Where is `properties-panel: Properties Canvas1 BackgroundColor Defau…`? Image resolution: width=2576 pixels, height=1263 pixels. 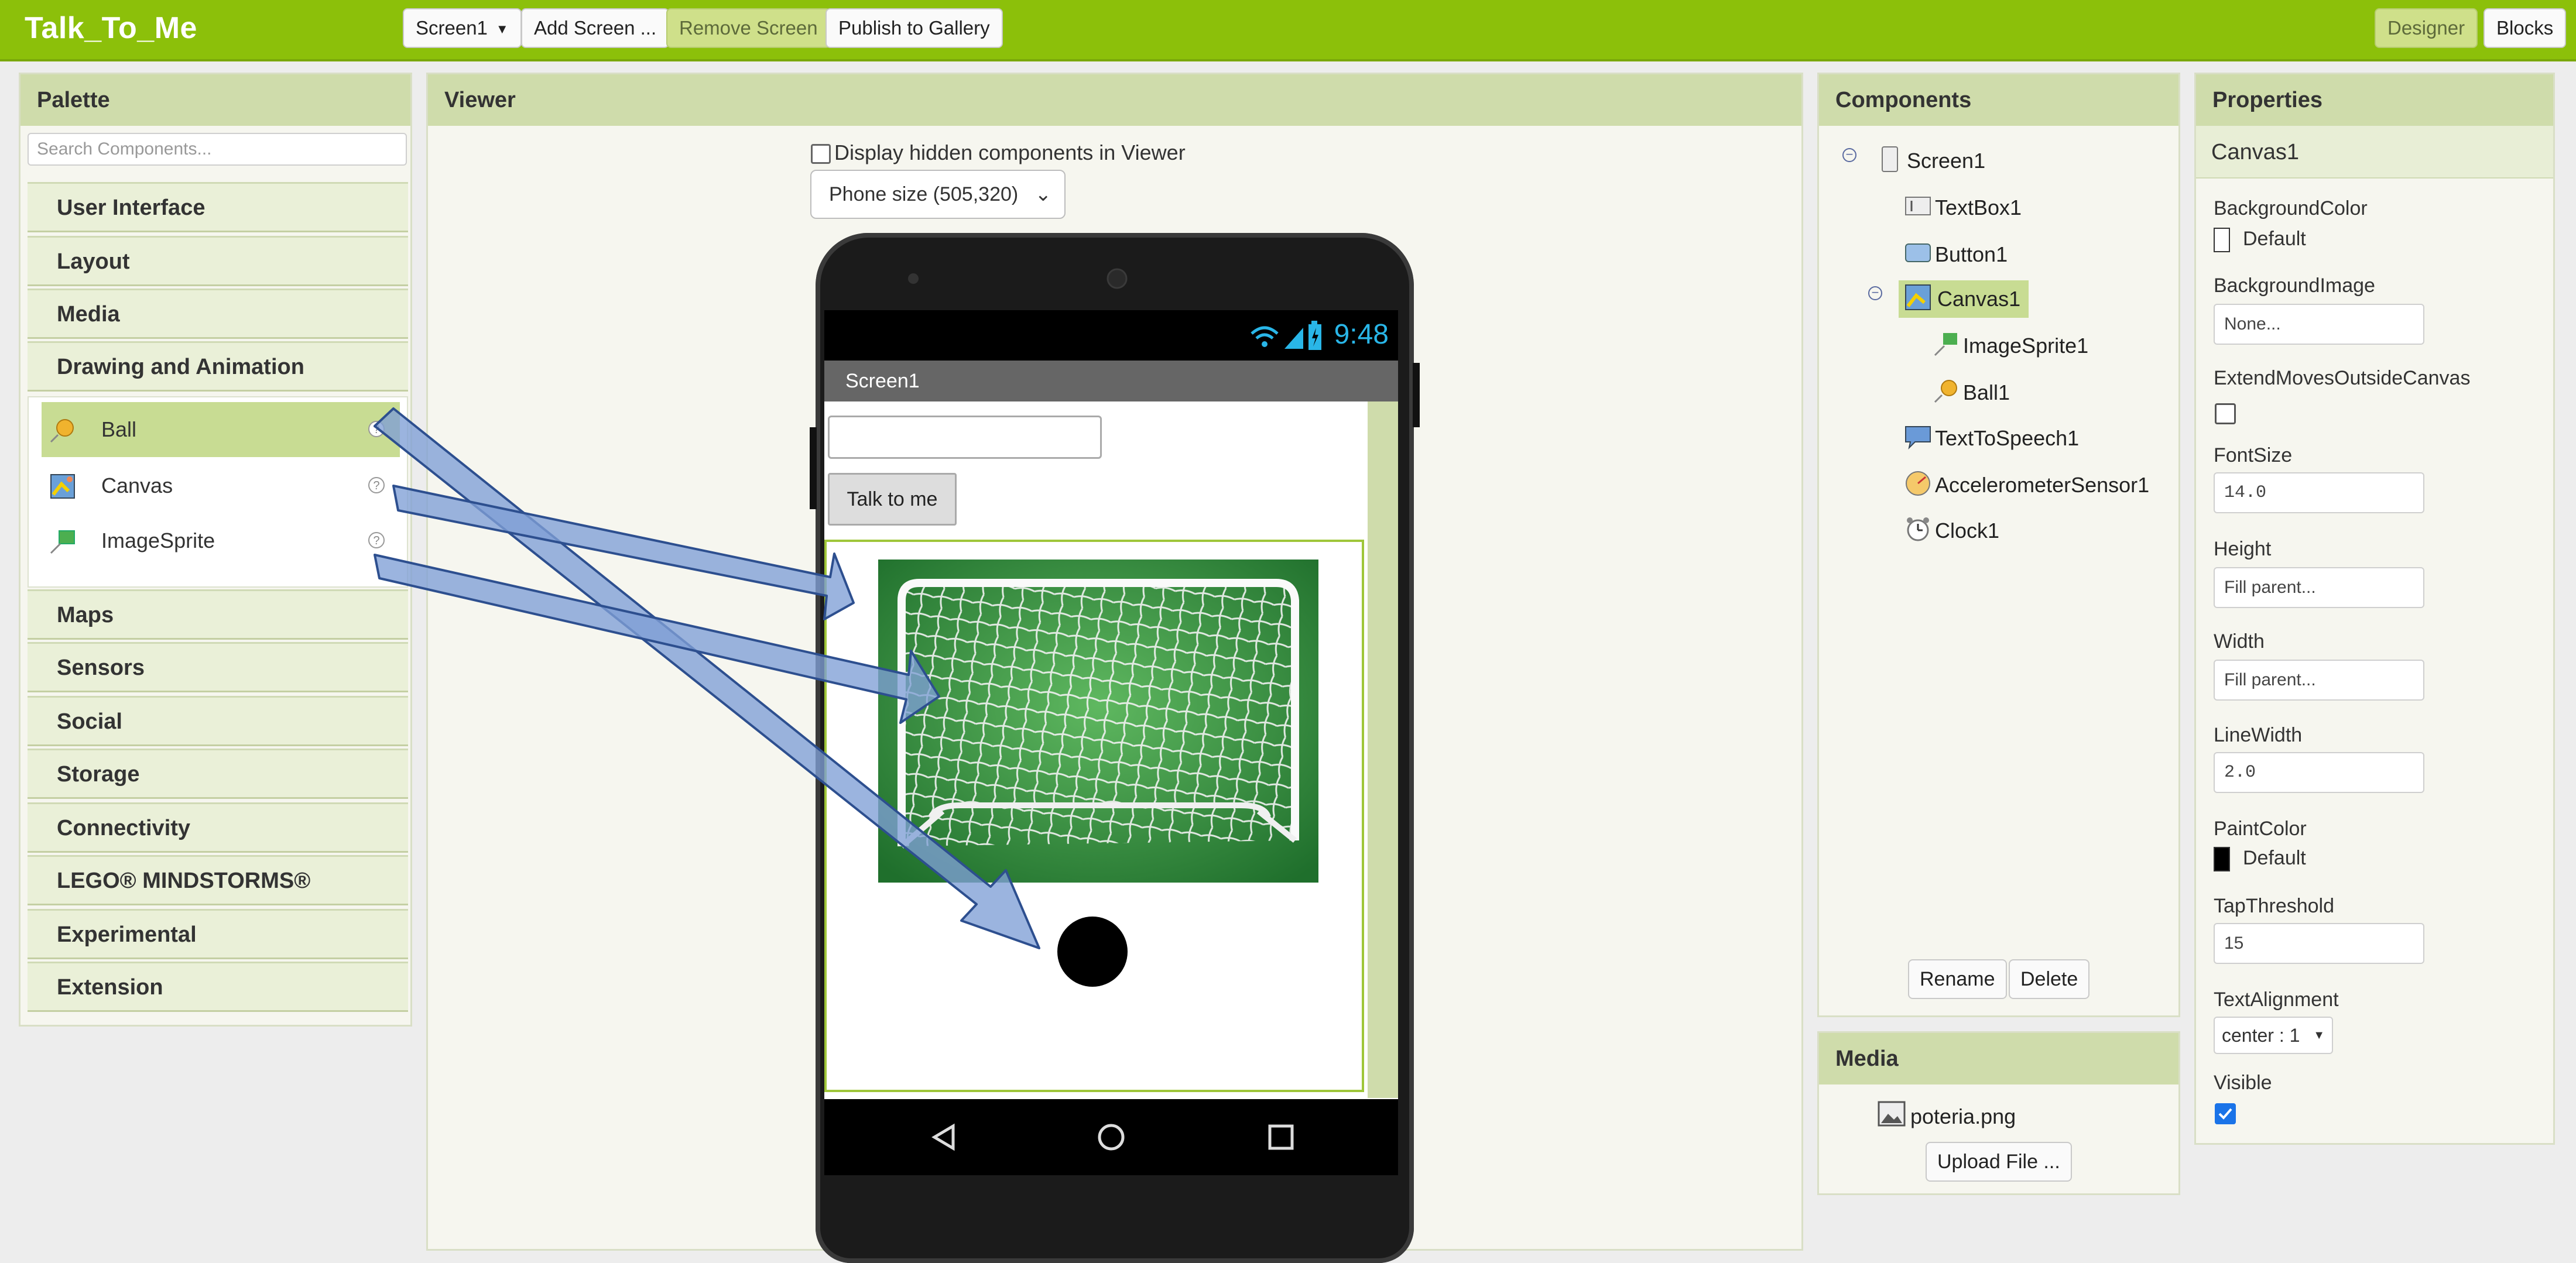 properties-panel: Properties Canvas1 BackgroundColor Defau… is located at coordinates (2374, 609).